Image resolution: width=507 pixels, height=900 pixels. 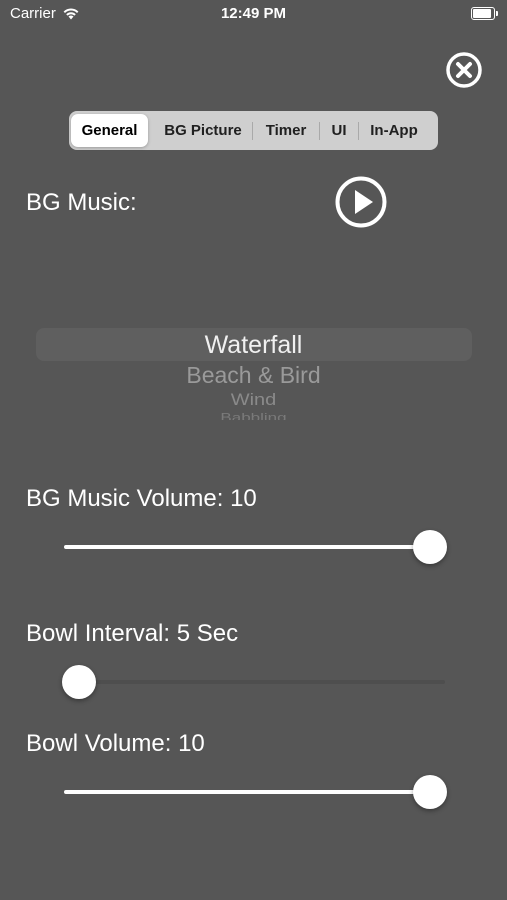 I want to click on battery-icon, so click(x=484, y=13).